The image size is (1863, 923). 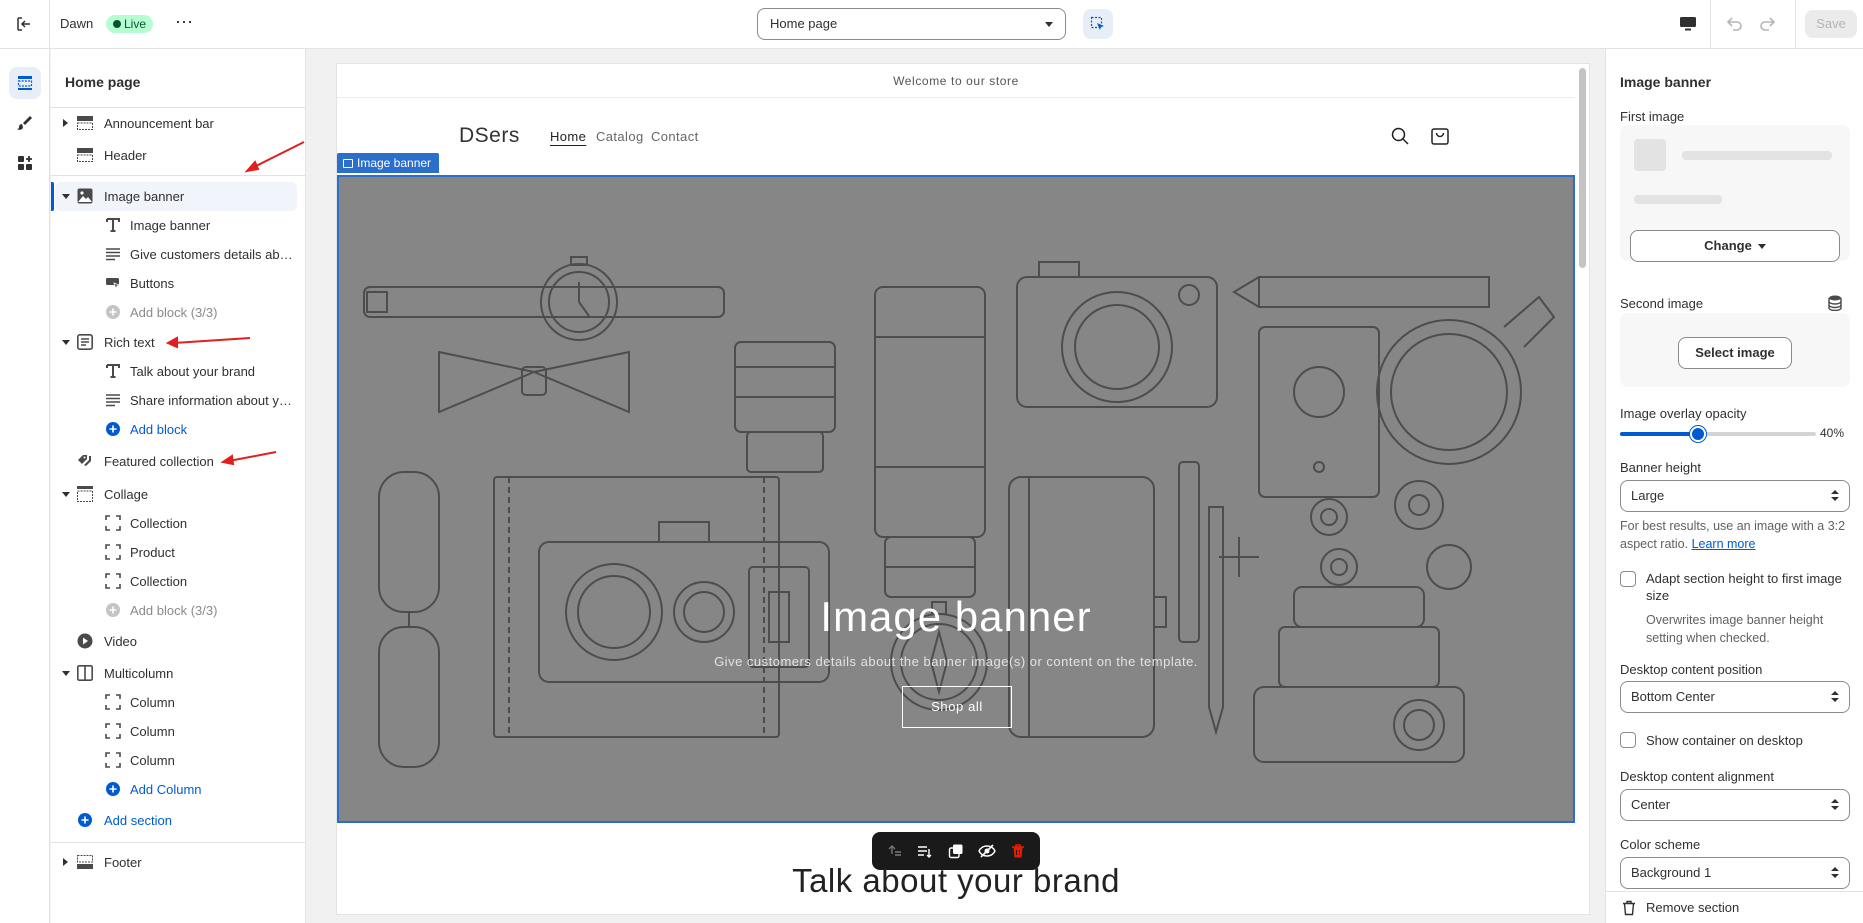 What do you see at coordinates (152, 760) in the screenshot?
I see `block-label: Column` at bounding box center [152, 760].